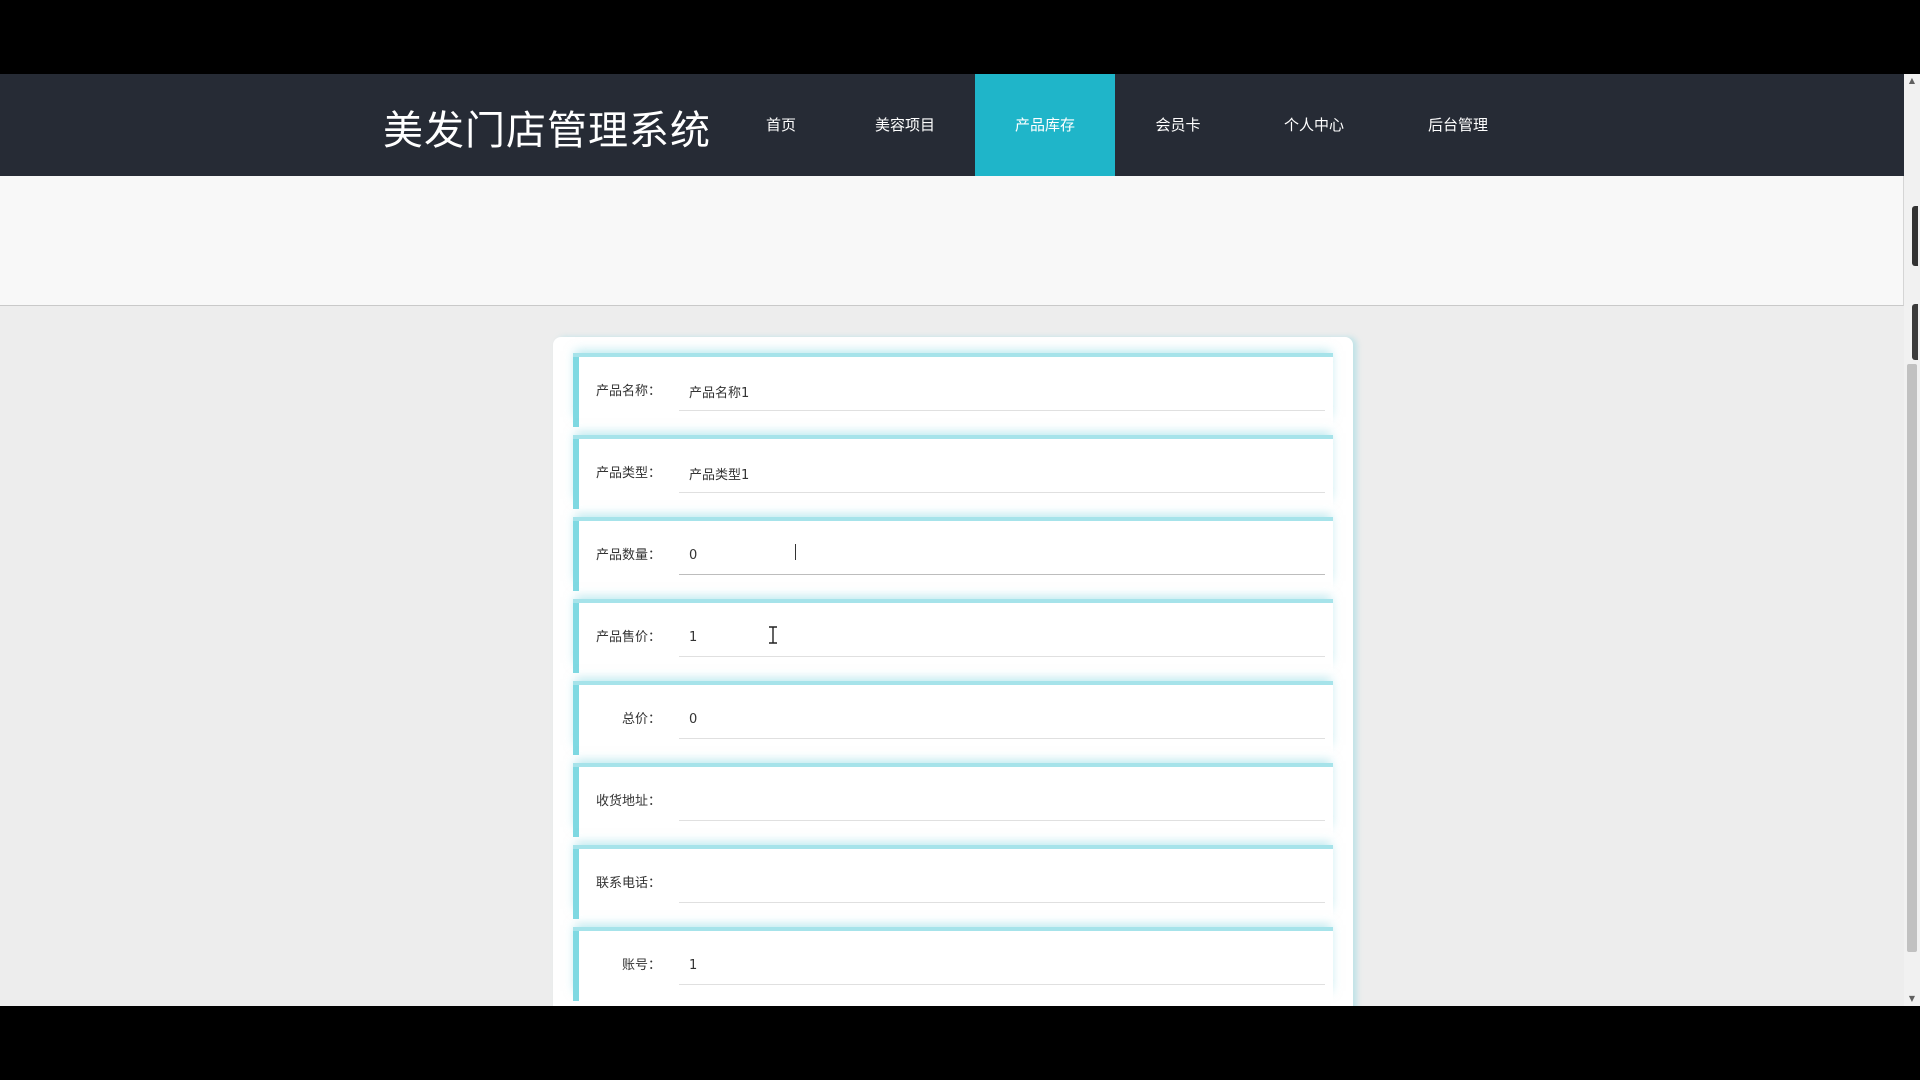 This screenshot has height=1080, width=1920. What do you see at coordinates (641, 965) in the screenshot?
I see `field-label: 账号：` at bounding box center [641, 965].